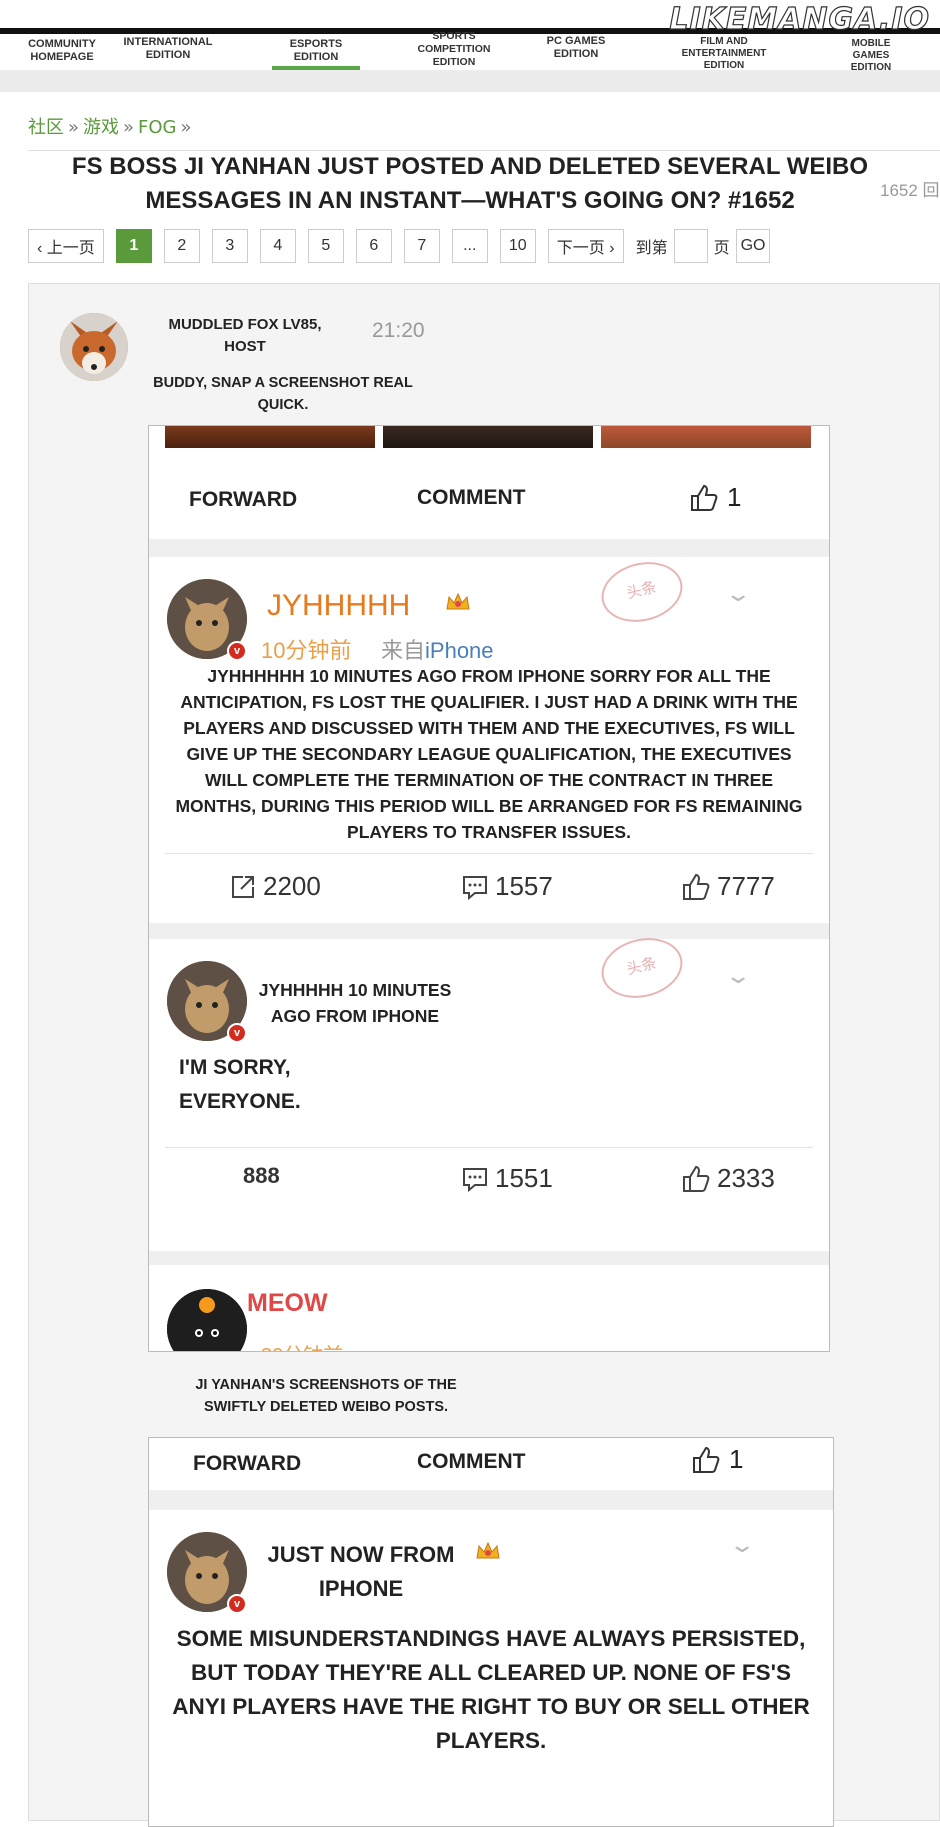  I want to click on watermark: LIKEMANGA.IO, so click(799, 19).